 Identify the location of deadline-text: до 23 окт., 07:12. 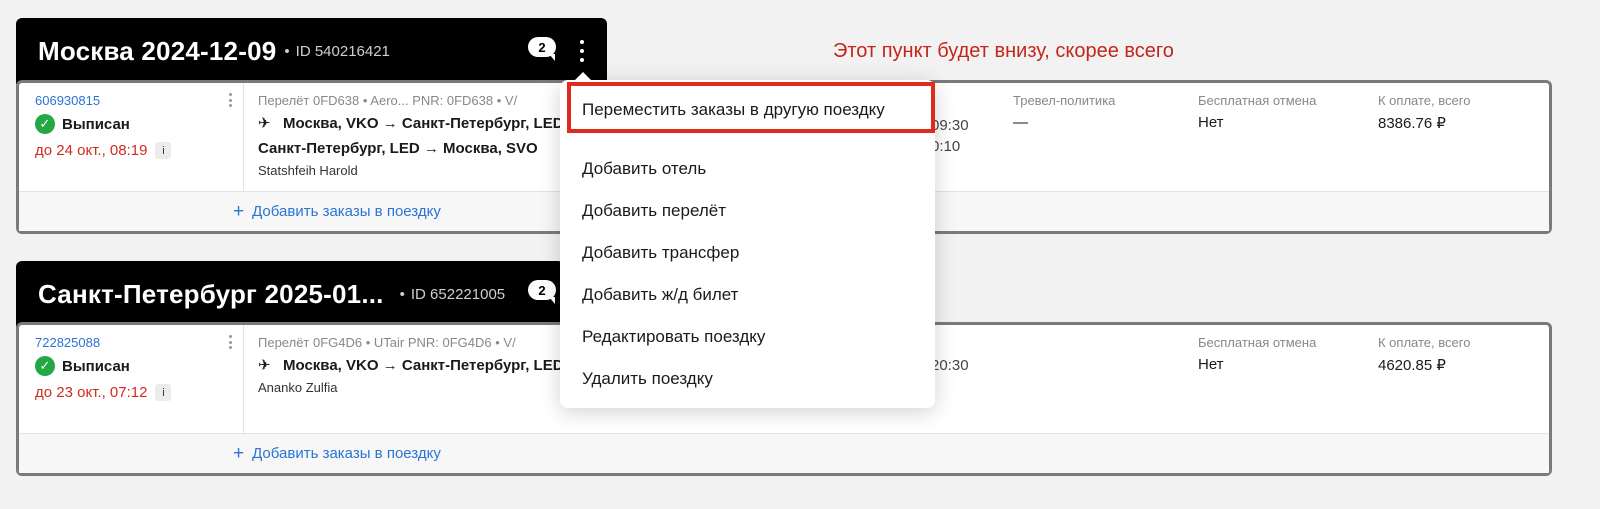
(91, 392).